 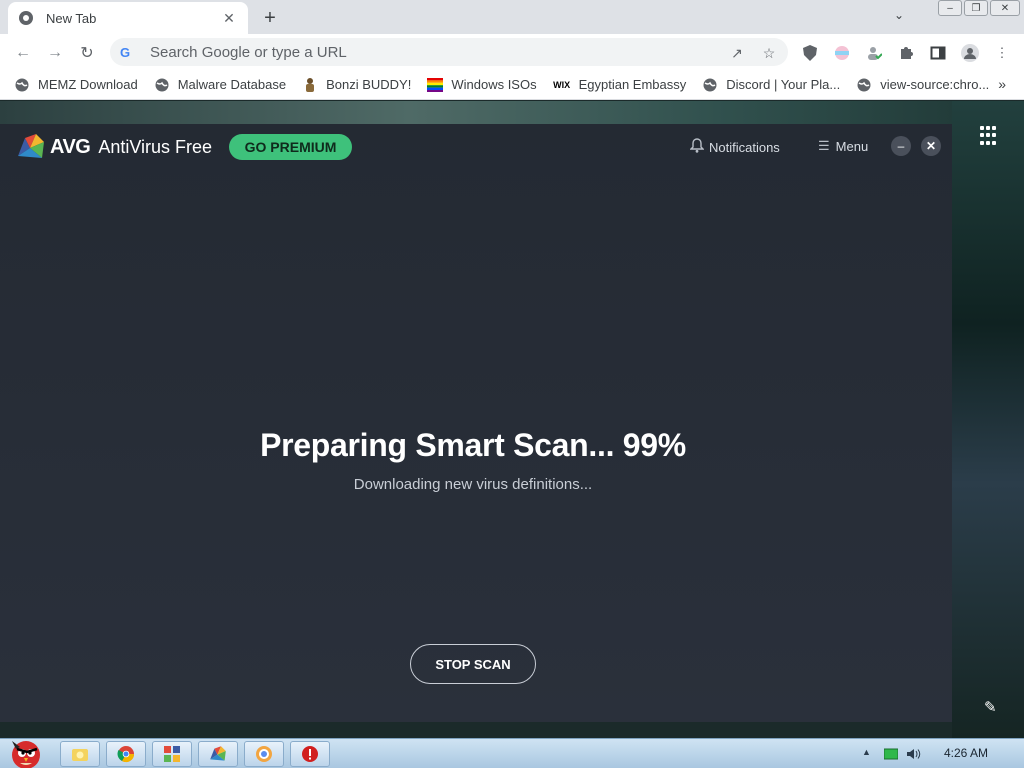 What do you see at coordinates (866, 752) in the screenshot?
I see `tray-expand-icon: ▲` at bounding box center [866, 752].